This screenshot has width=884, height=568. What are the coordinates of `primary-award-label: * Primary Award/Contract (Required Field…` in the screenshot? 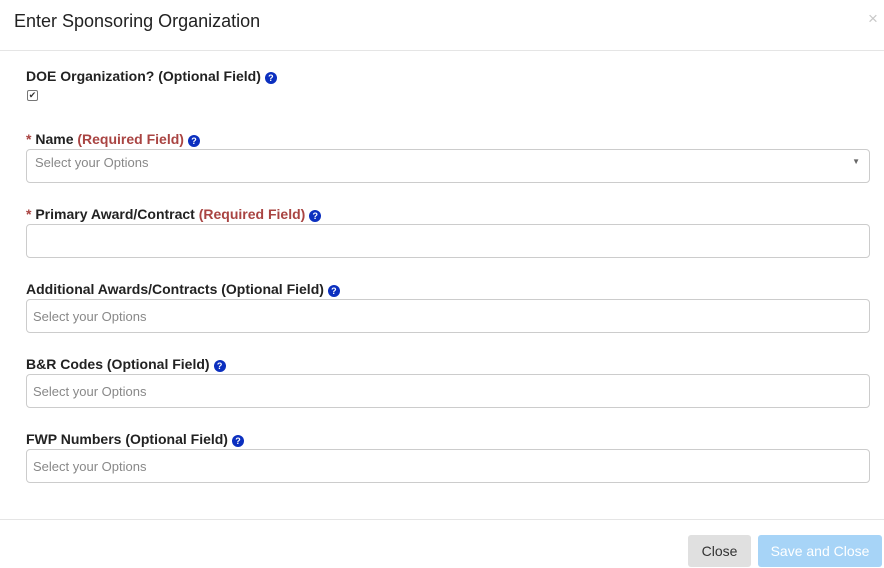 It's located at (174, 214).